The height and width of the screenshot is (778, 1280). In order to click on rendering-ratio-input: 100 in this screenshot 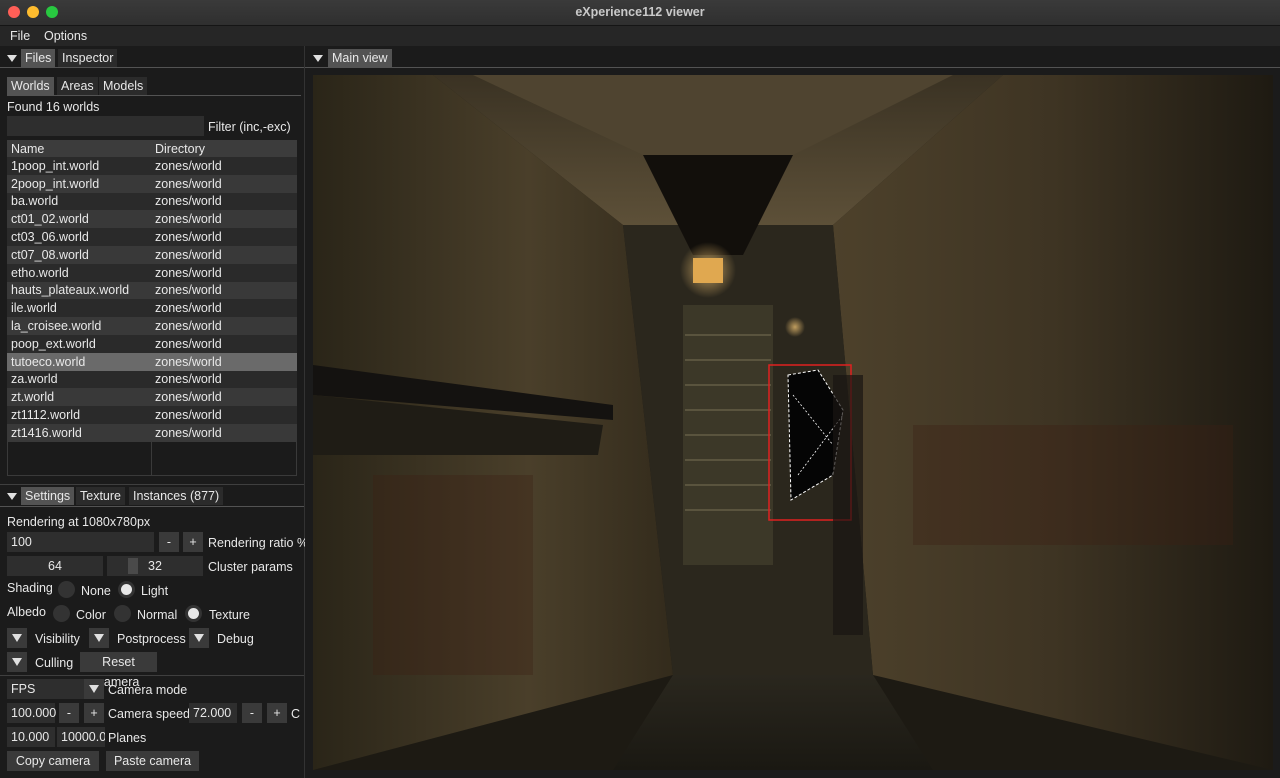, I will do `click(80, 542)`.